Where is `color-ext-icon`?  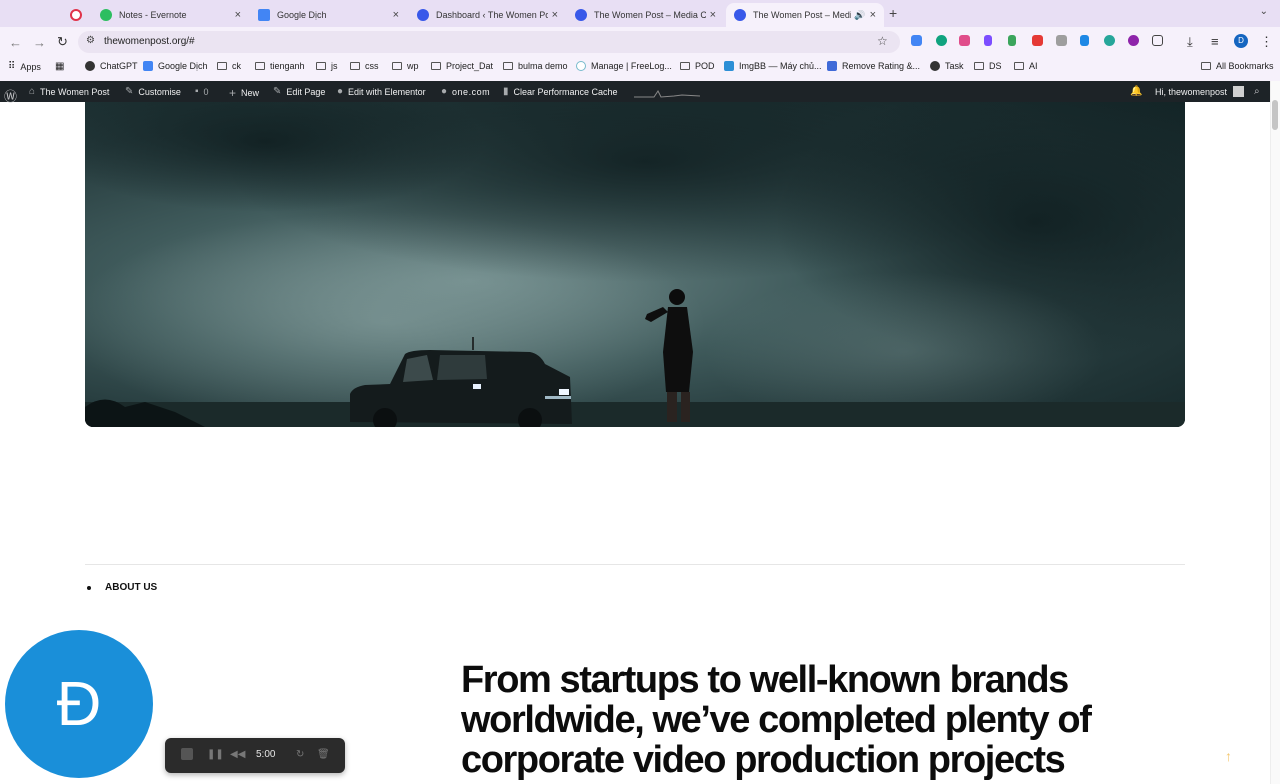 color-ext-icon is located at coordinates (1012, 40).